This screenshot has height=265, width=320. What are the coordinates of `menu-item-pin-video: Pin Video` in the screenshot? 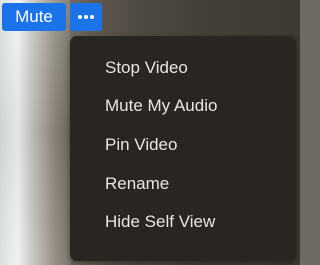 It's located at (141, 145).